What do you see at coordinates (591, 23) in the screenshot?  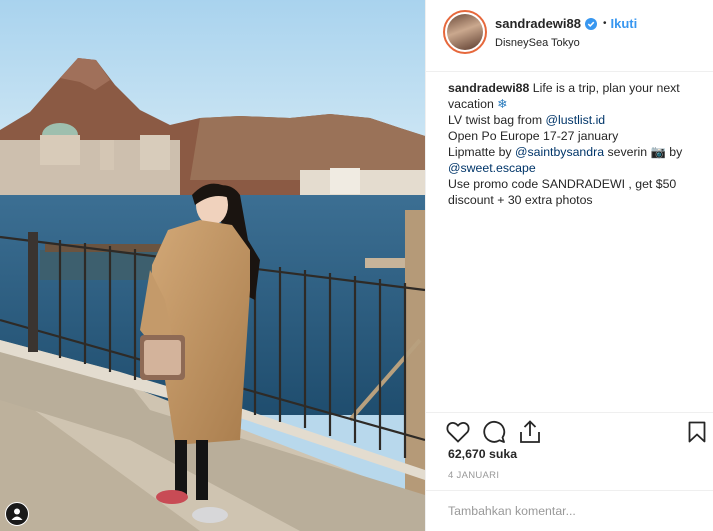 I see `verified-badge-icon` at bounding box center [591, 23].